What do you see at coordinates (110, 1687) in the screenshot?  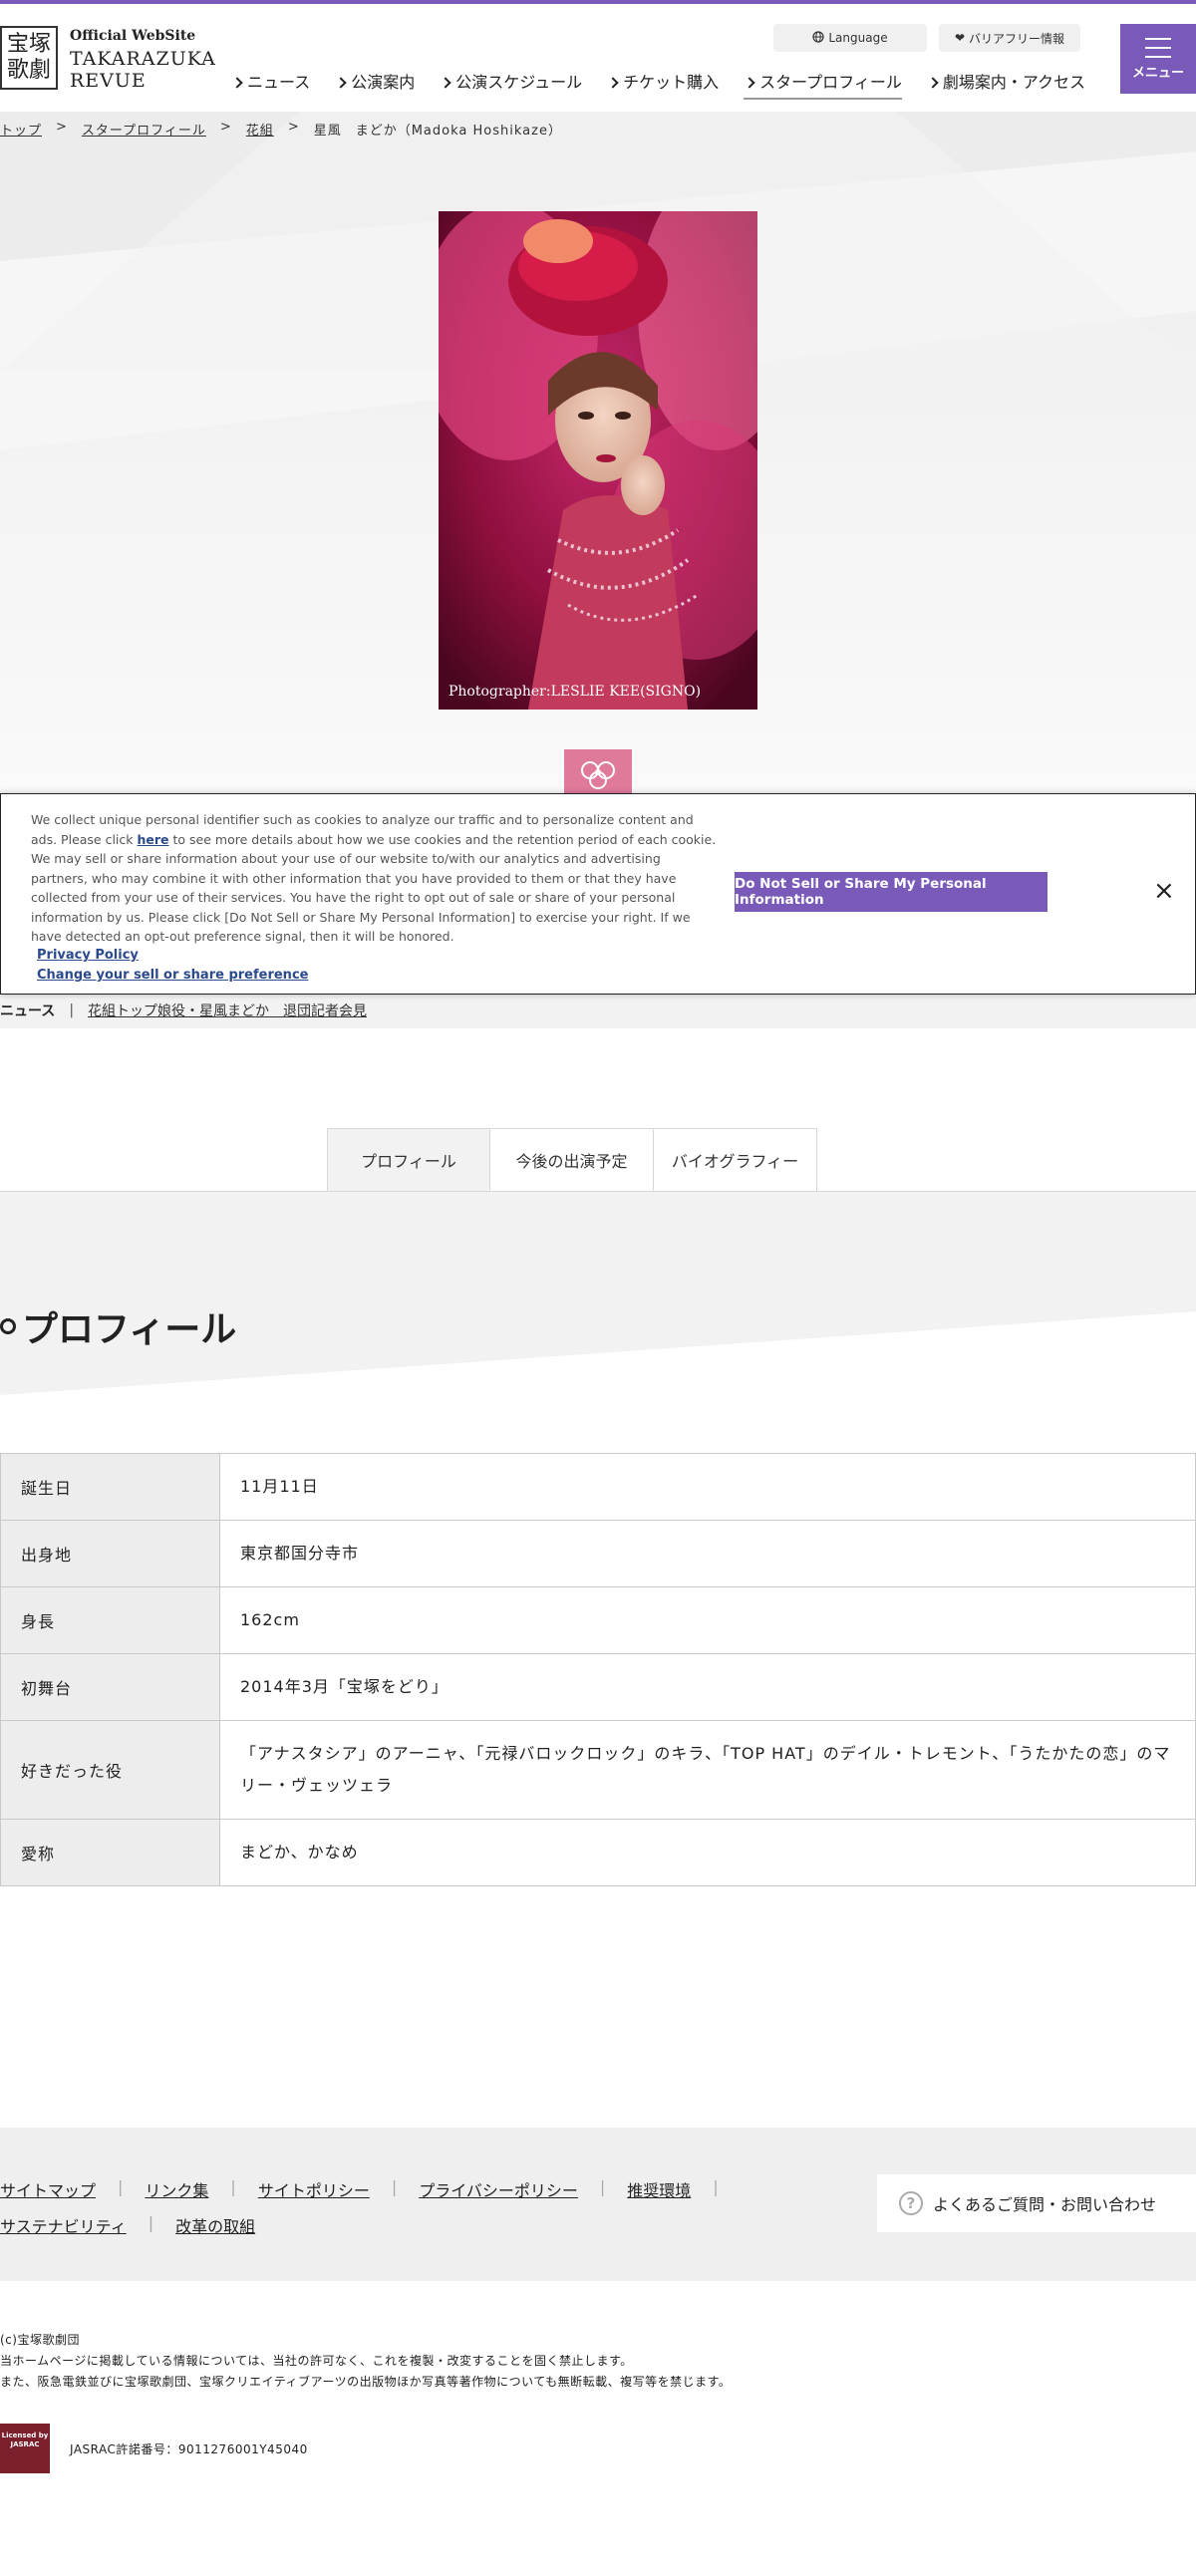 I see `profile-key: 初舞台` at bounding box center [110, 1687].